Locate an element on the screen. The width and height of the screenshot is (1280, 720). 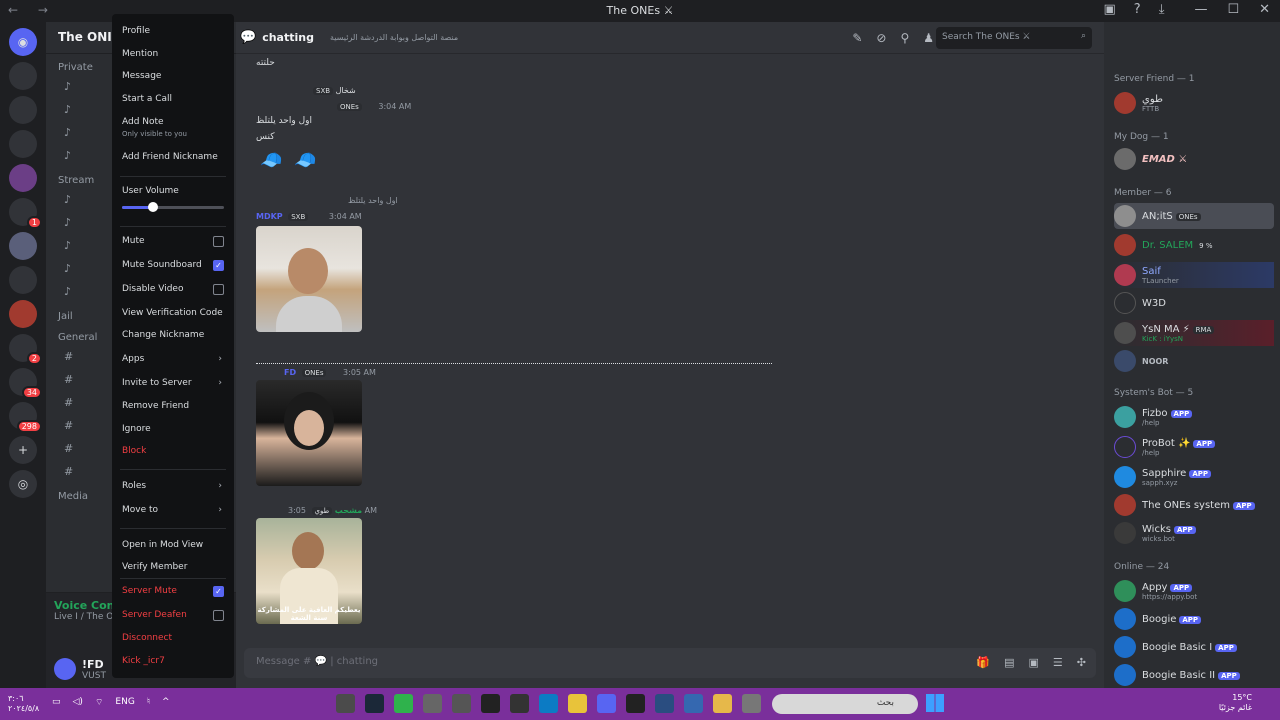
cod-icon is located at coordinates (635, 703).